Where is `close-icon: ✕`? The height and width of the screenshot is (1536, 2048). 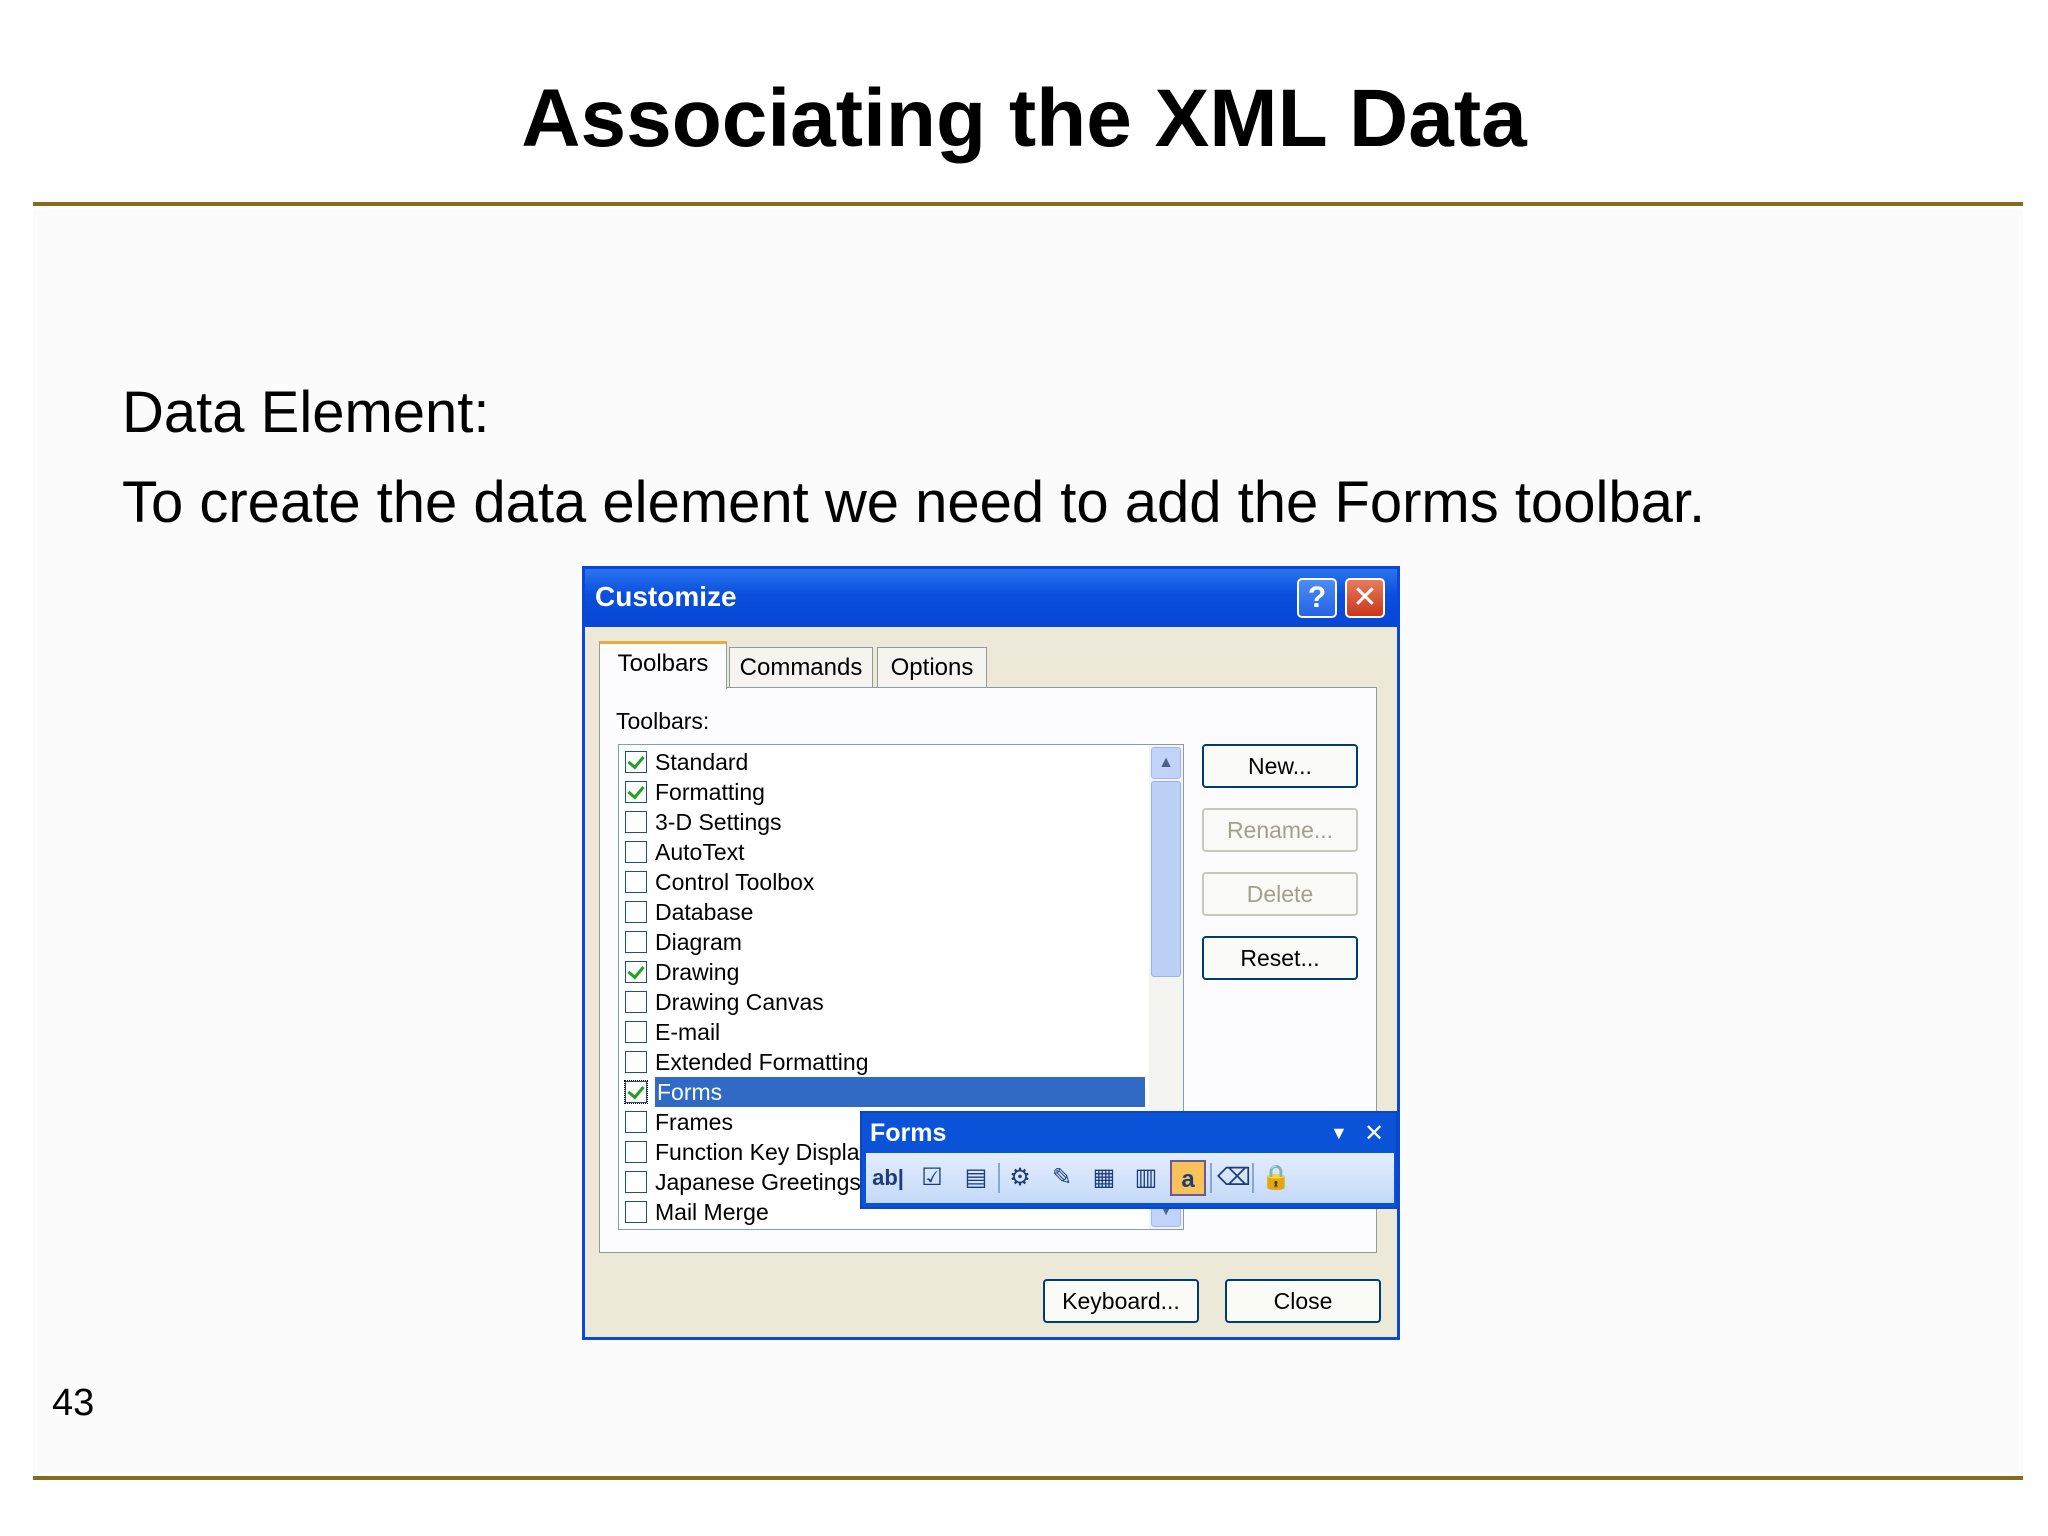 close-icon: ✕ is located at coordinates (1365, 597).